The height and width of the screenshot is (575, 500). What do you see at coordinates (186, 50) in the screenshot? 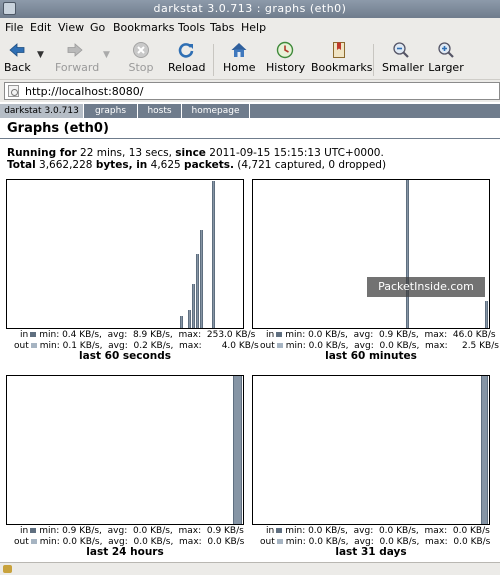
I see `reload-icon` at bounding box center [186, 50].